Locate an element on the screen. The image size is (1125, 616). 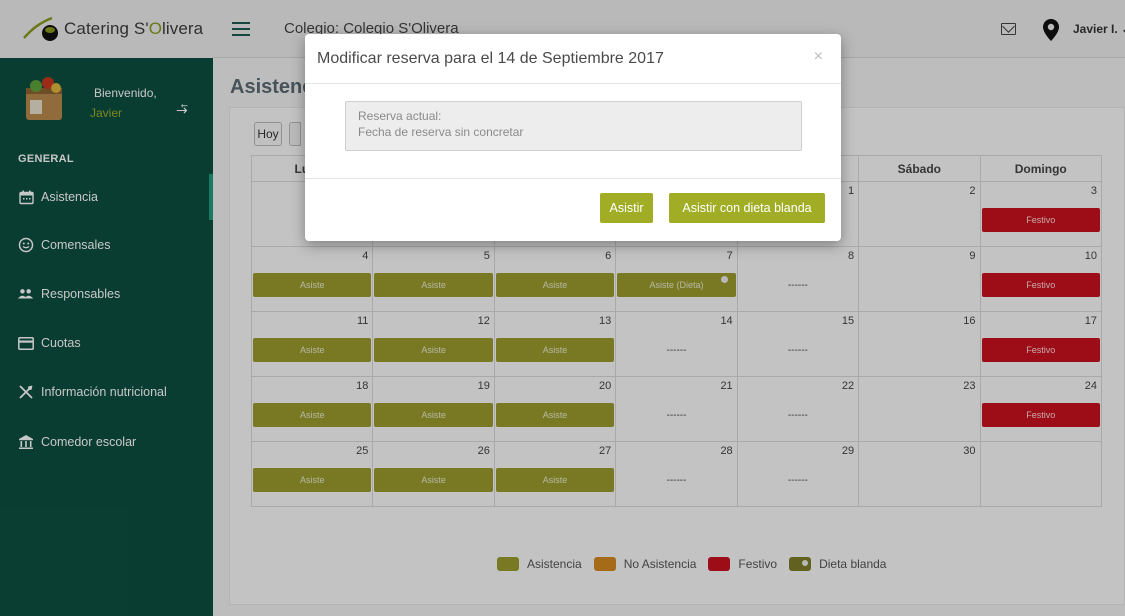
close-icon: × is located at coordinates (818, 57).